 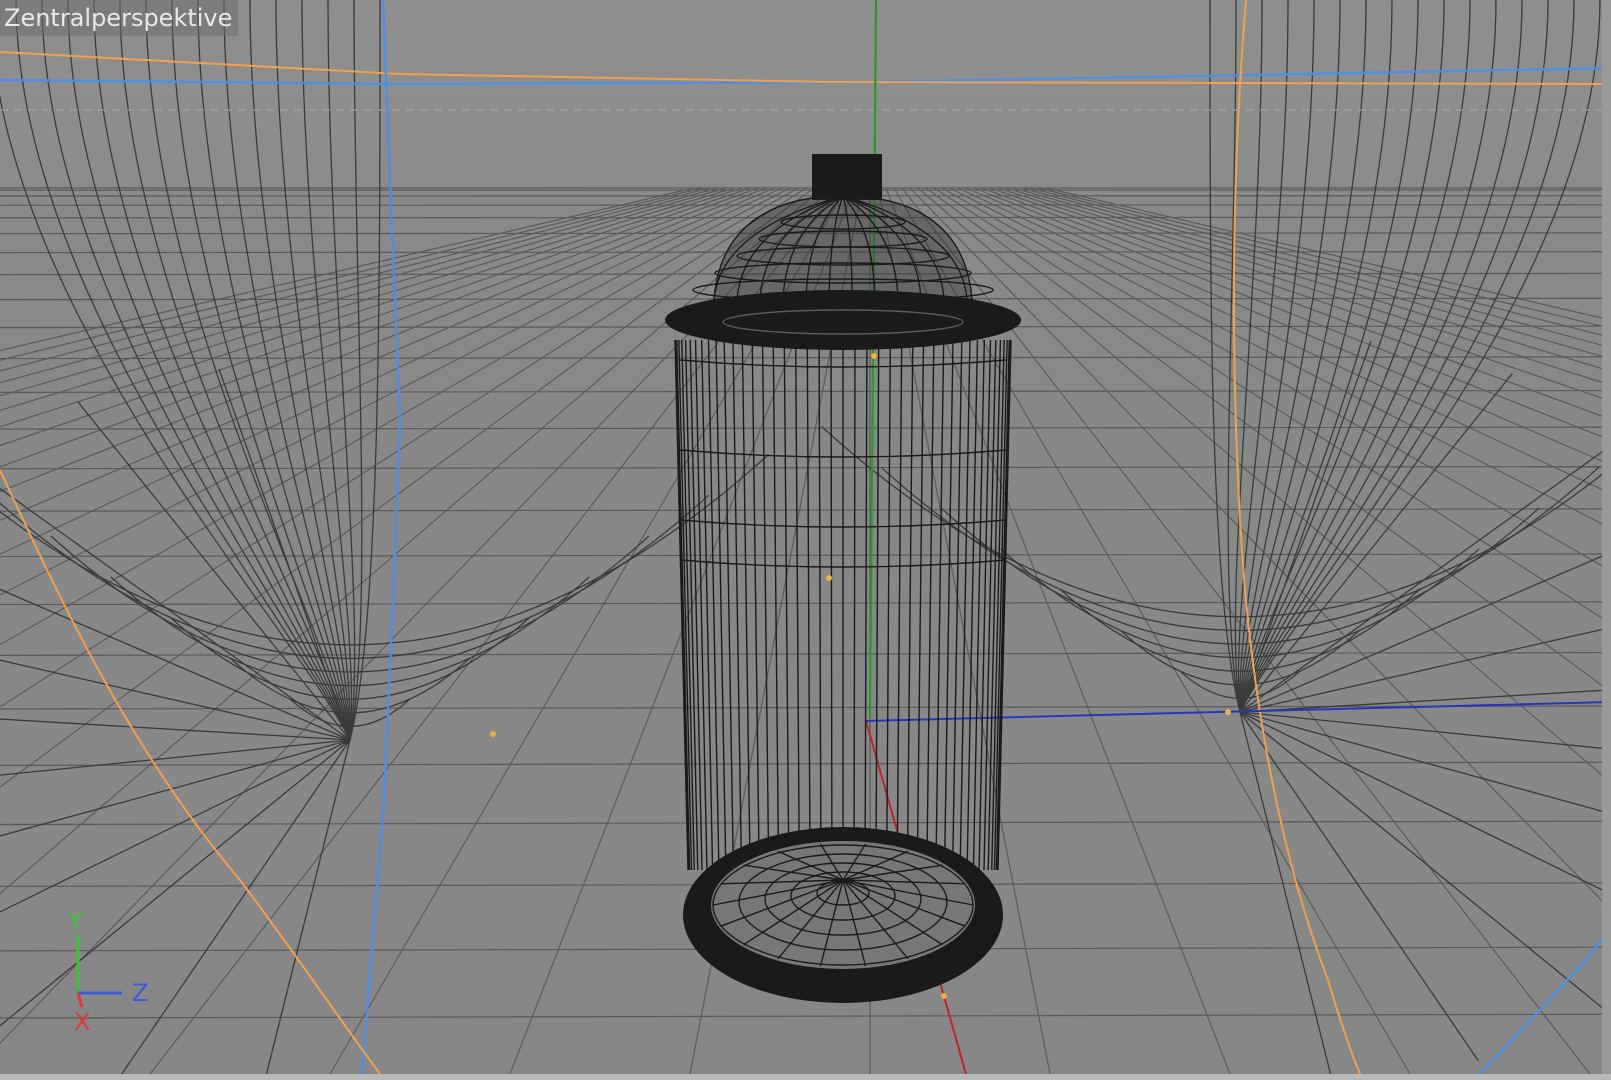 I want to click on viewport-right-edge, so click(x=1606, y=537).